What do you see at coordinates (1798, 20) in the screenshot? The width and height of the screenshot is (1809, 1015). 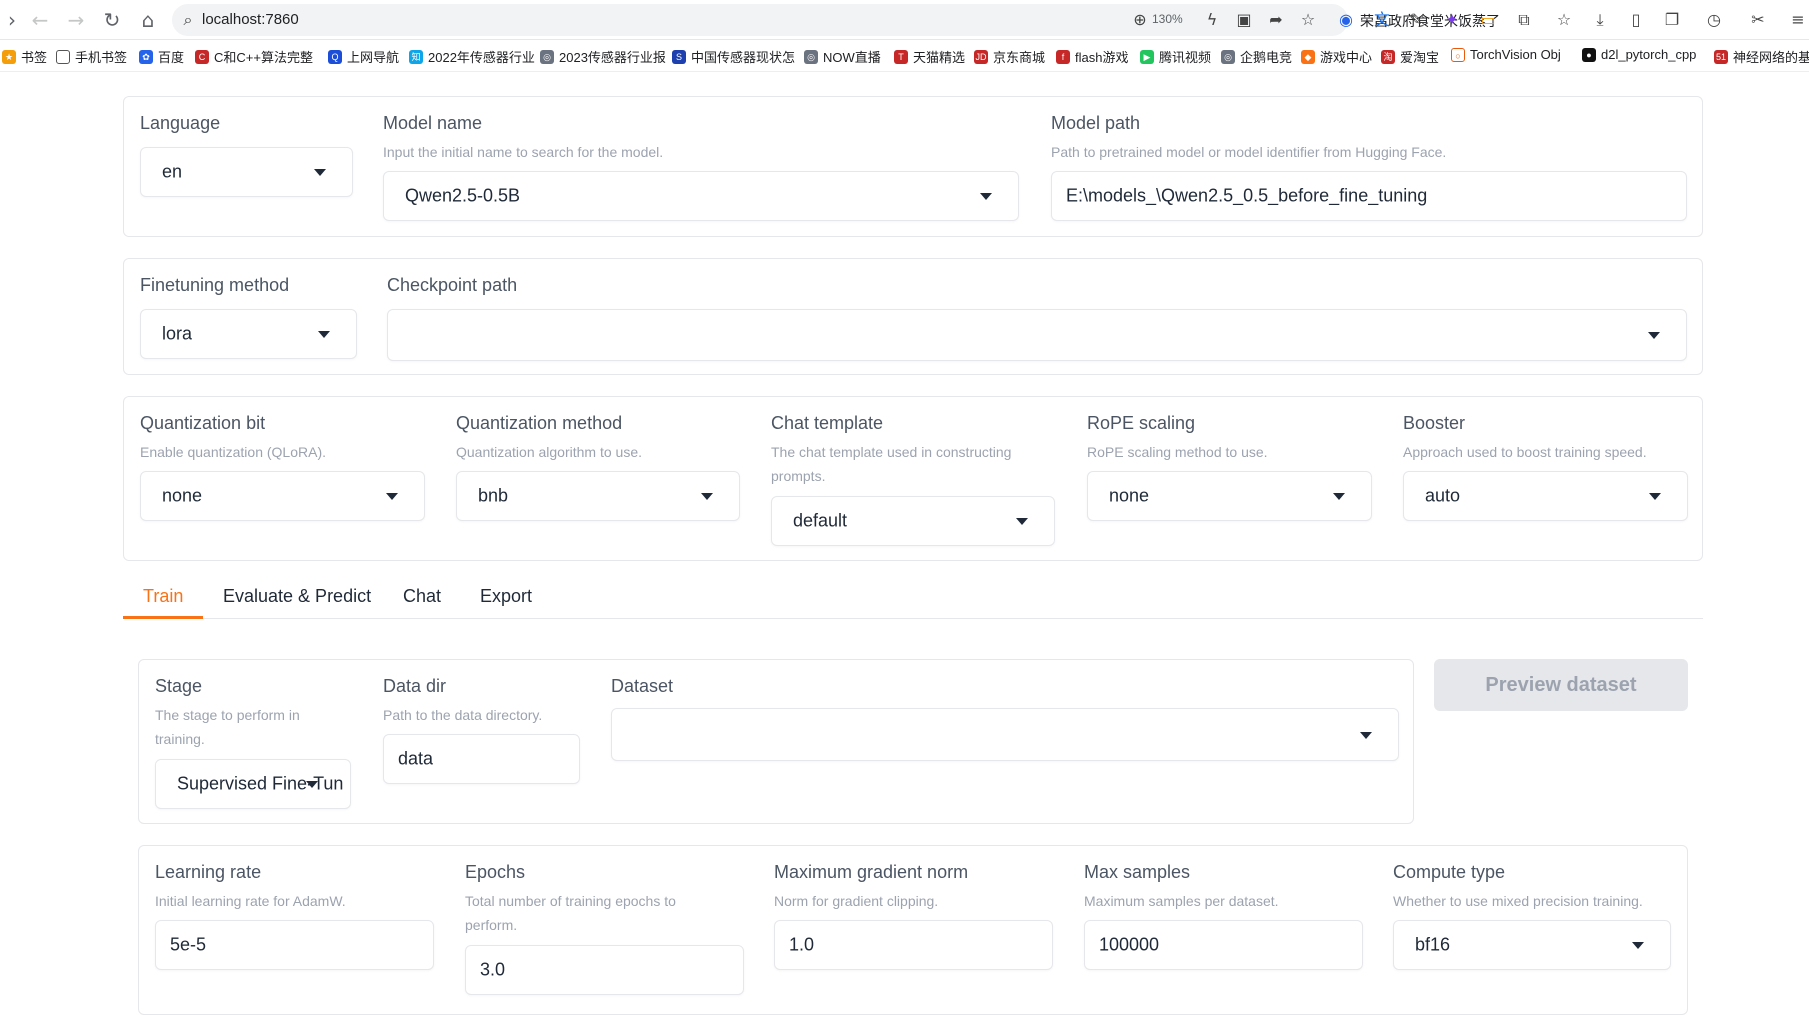 I see `menu-icon: ≡` at bounding box center [1798, 20].